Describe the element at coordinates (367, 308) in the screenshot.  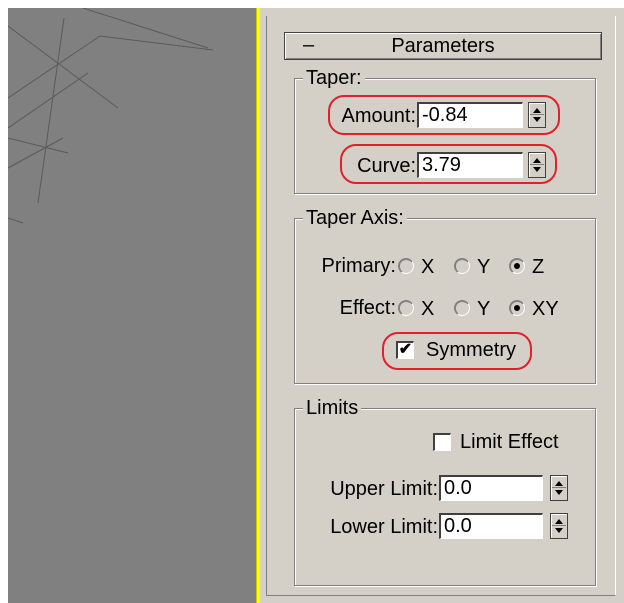
I see `effect-label: Effect:` at that location.